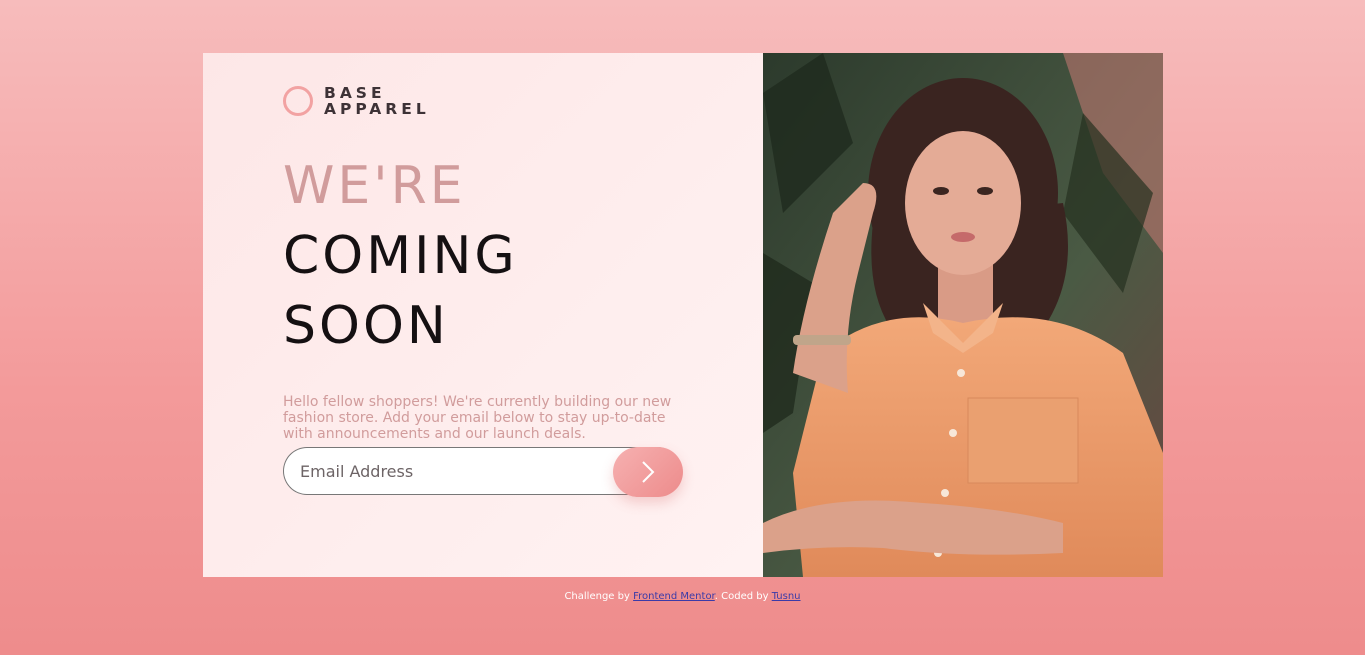  I want to click on chevron-right-icon, so click(648, 472).